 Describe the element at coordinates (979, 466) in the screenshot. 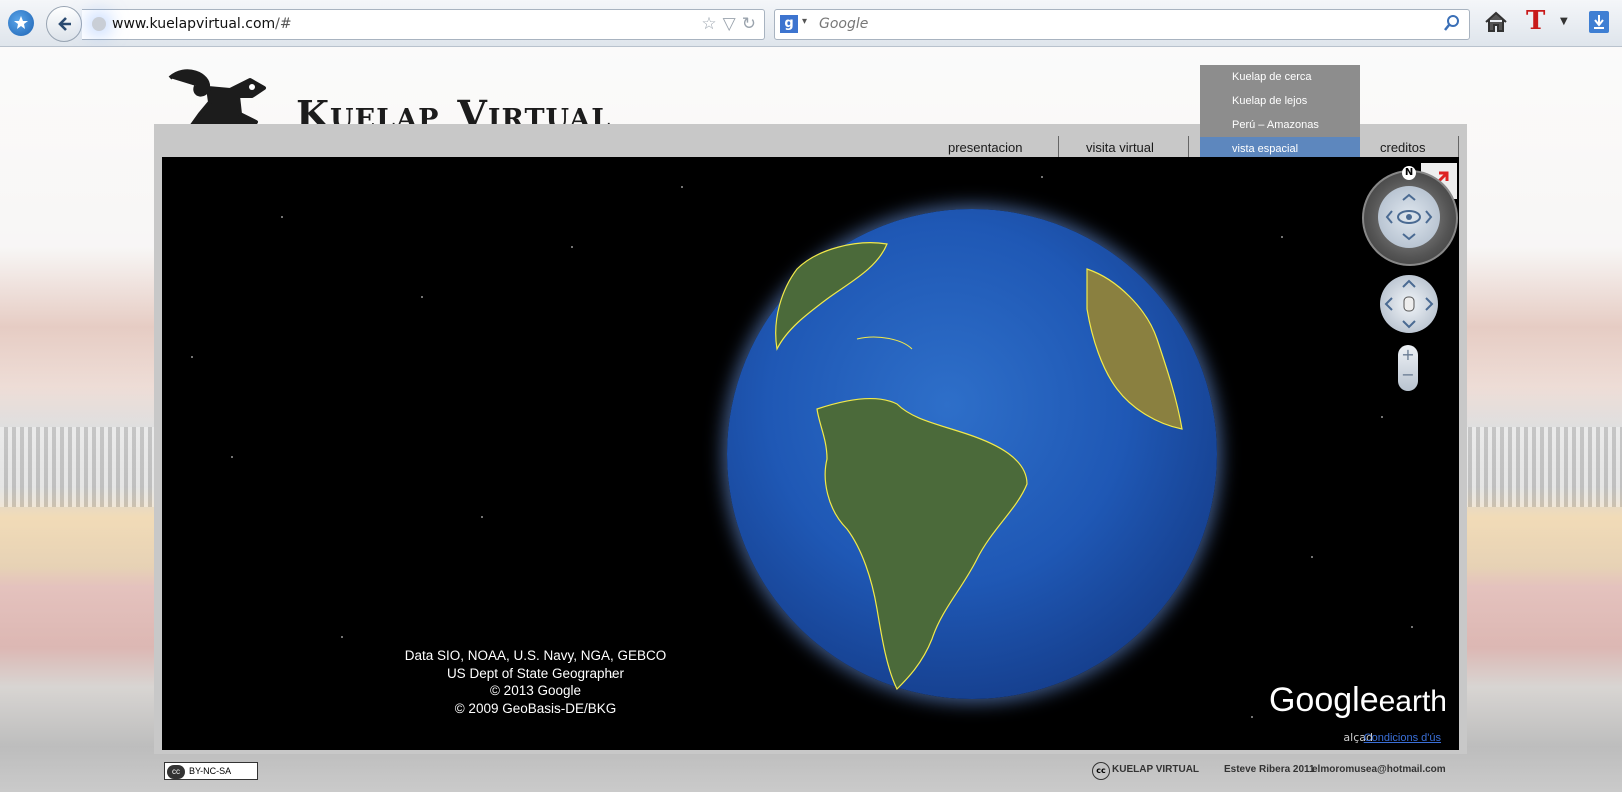

I see `continents-map` at that location.